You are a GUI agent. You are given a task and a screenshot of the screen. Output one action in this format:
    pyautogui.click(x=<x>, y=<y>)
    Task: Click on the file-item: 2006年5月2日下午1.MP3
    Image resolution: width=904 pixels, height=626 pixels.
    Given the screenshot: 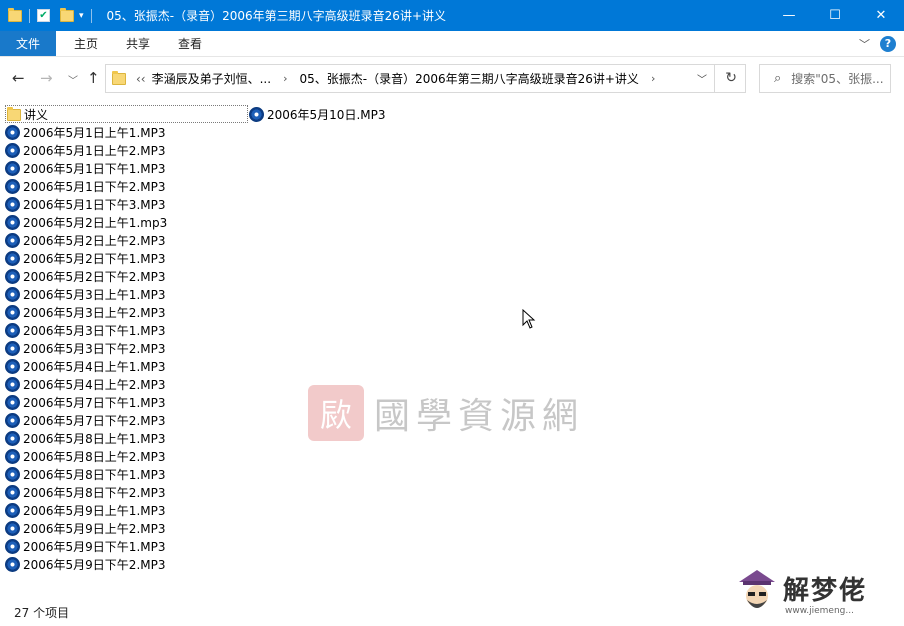 What is the action you would take?
    pyautogui.click(x=85, y=258)
    